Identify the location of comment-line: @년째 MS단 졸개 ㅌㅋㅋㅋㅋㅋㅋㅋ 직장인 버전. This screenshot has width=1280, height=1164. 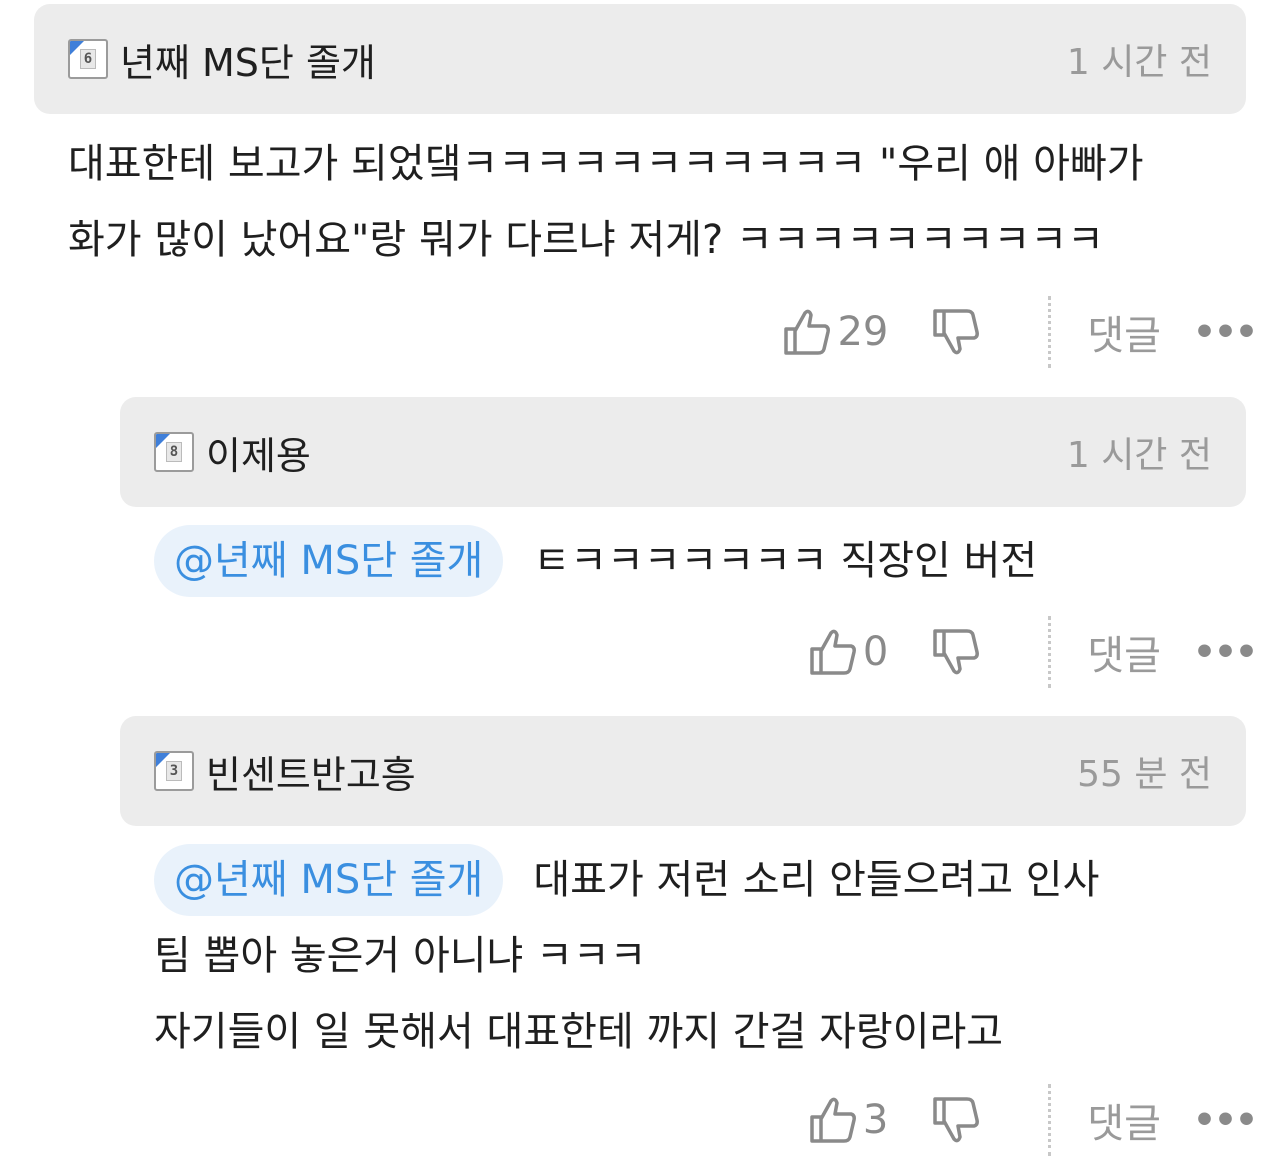
(704, 561).